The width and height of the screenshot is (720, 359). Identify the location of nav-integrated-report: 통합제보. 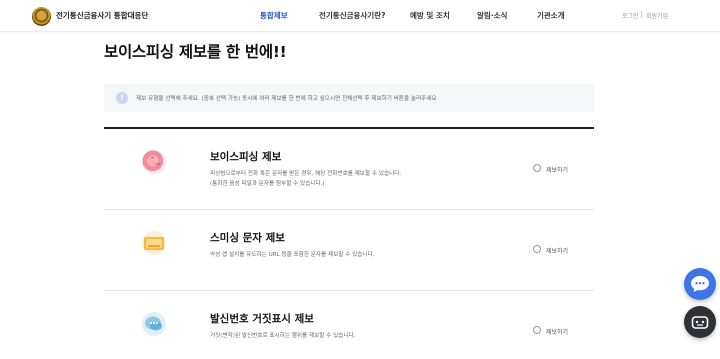
(274, 15).